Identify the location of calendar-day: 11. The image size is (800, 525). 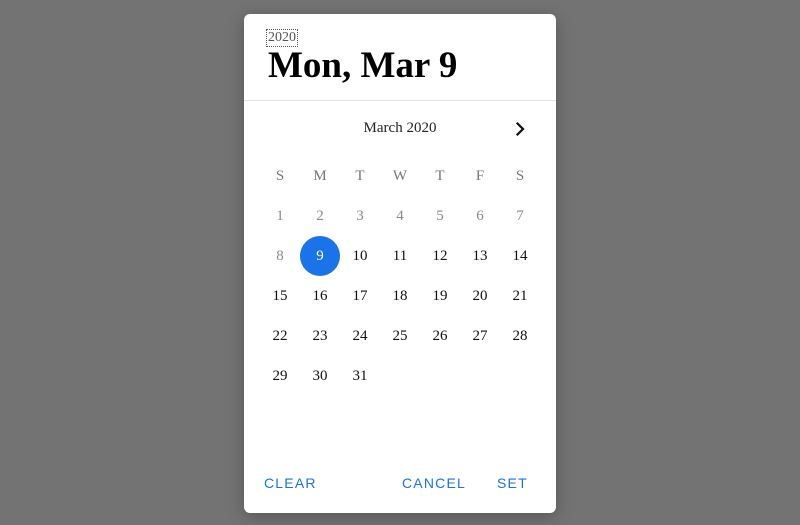
(400, 256).